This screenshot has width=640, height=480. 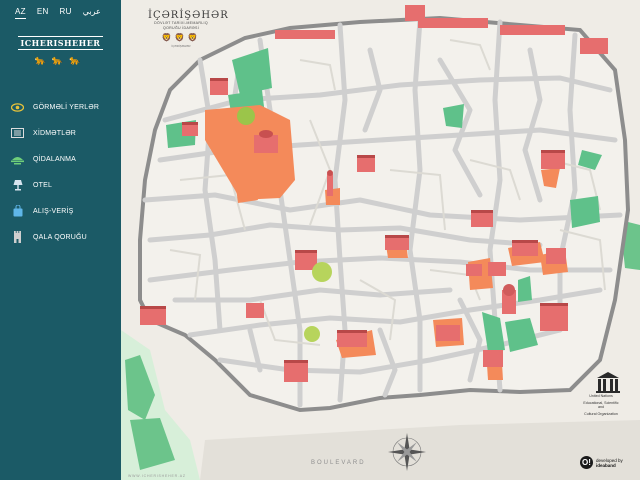 What do you see at coordinates (60, 43) in the screenshot?
I see `logo-text: ICHERISHEHER` at bounding box center [60, 43].